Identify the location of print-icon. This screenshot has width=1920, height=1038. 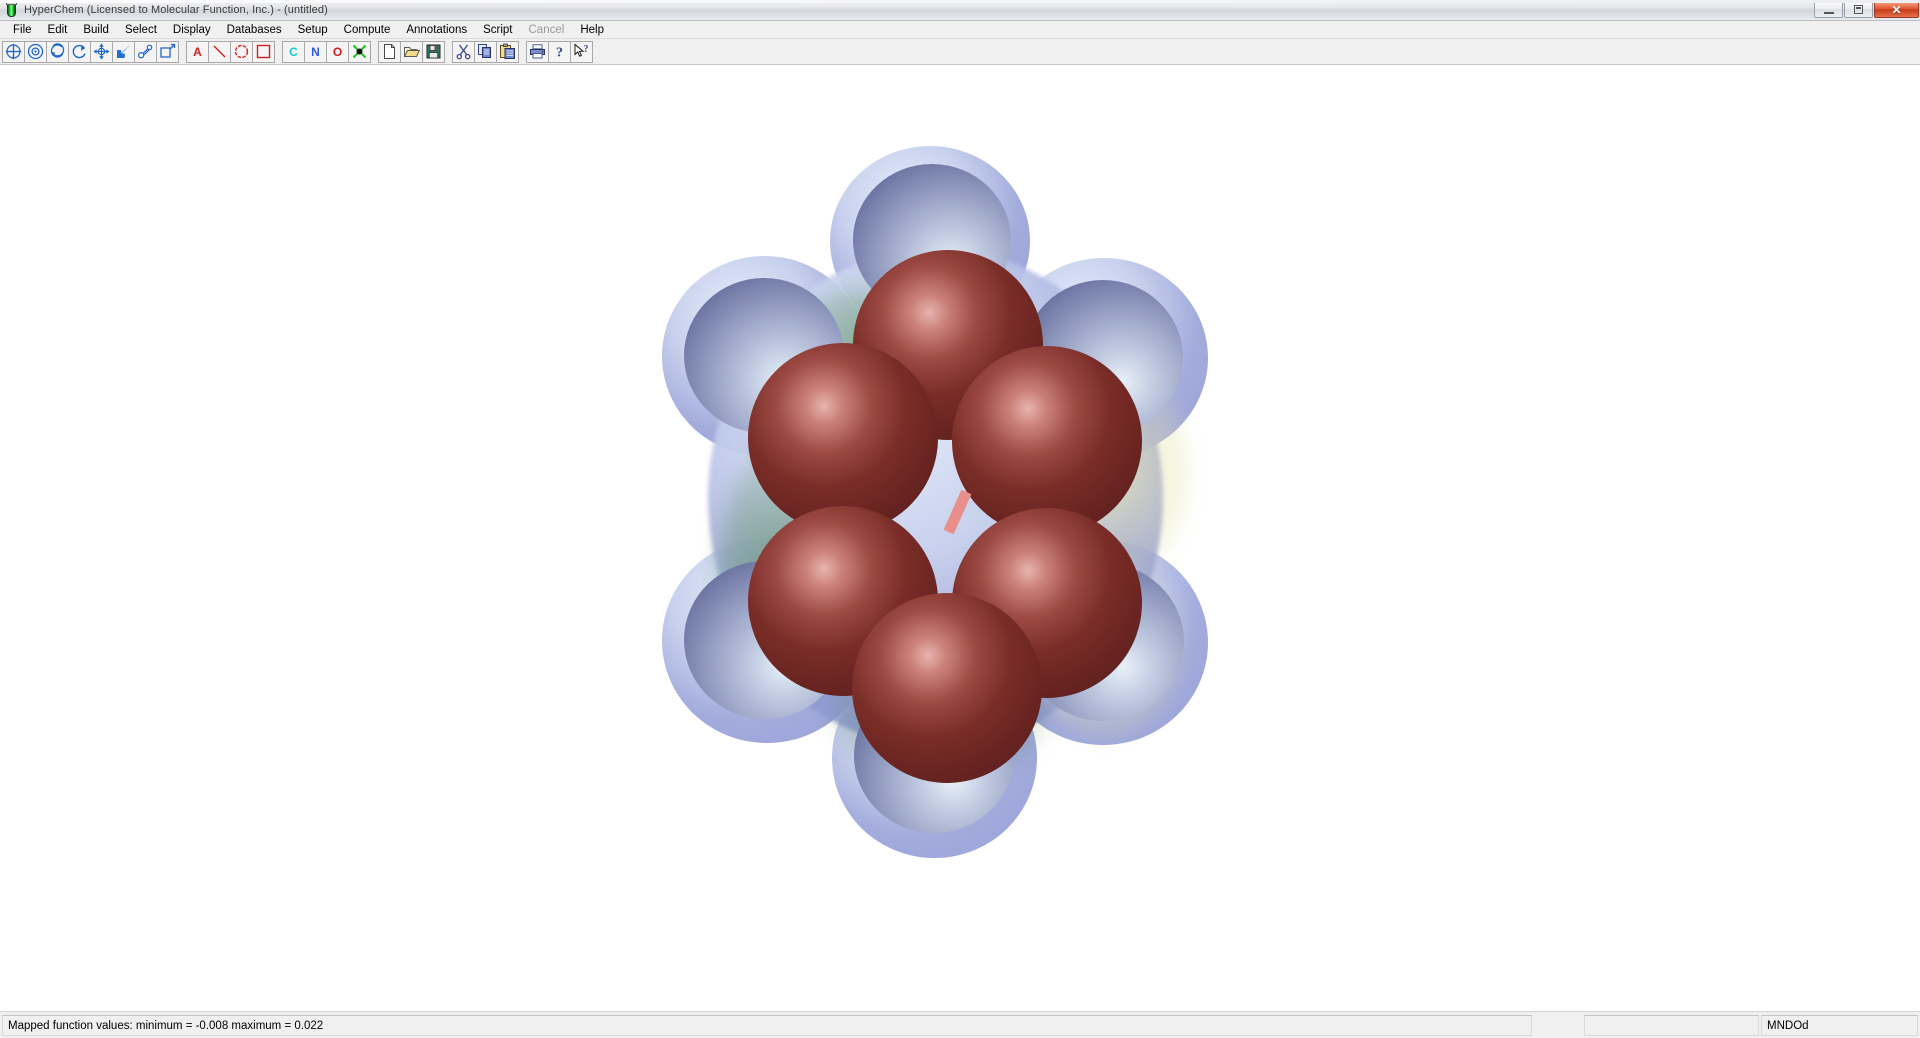
(537, 51).